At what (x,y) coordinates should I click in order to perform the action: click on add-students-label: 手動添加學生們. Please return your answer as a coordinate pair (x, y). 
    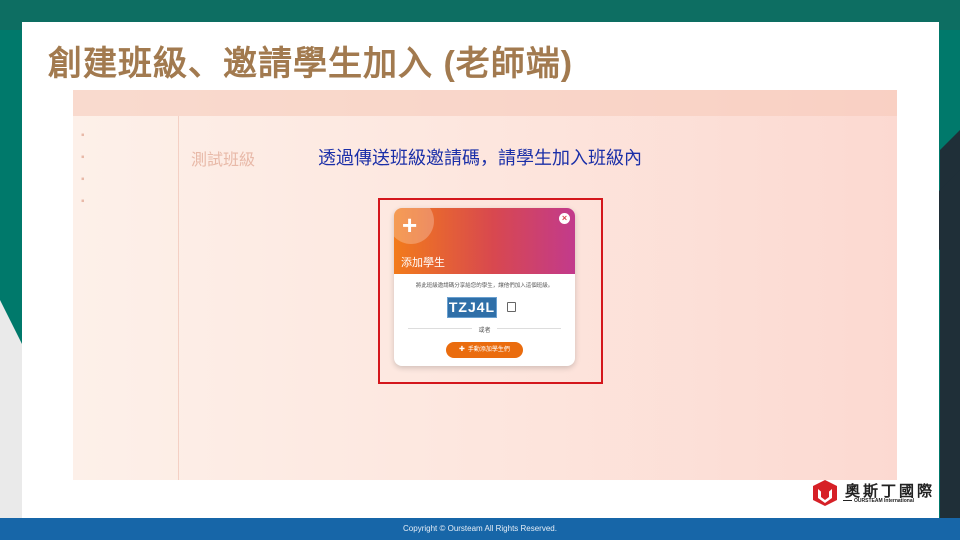
    Looking at the image, I should click on (488, 350).